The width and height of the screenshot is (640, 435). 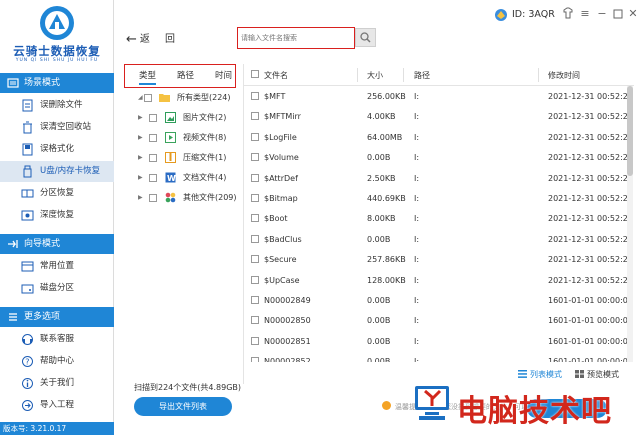 What do you see at coordinates (439, 239) in the screenshot?
I see `table-row: $BadClus 0.00B I: 2021-12-31 00:52:23` at bounding box center [439, 239].